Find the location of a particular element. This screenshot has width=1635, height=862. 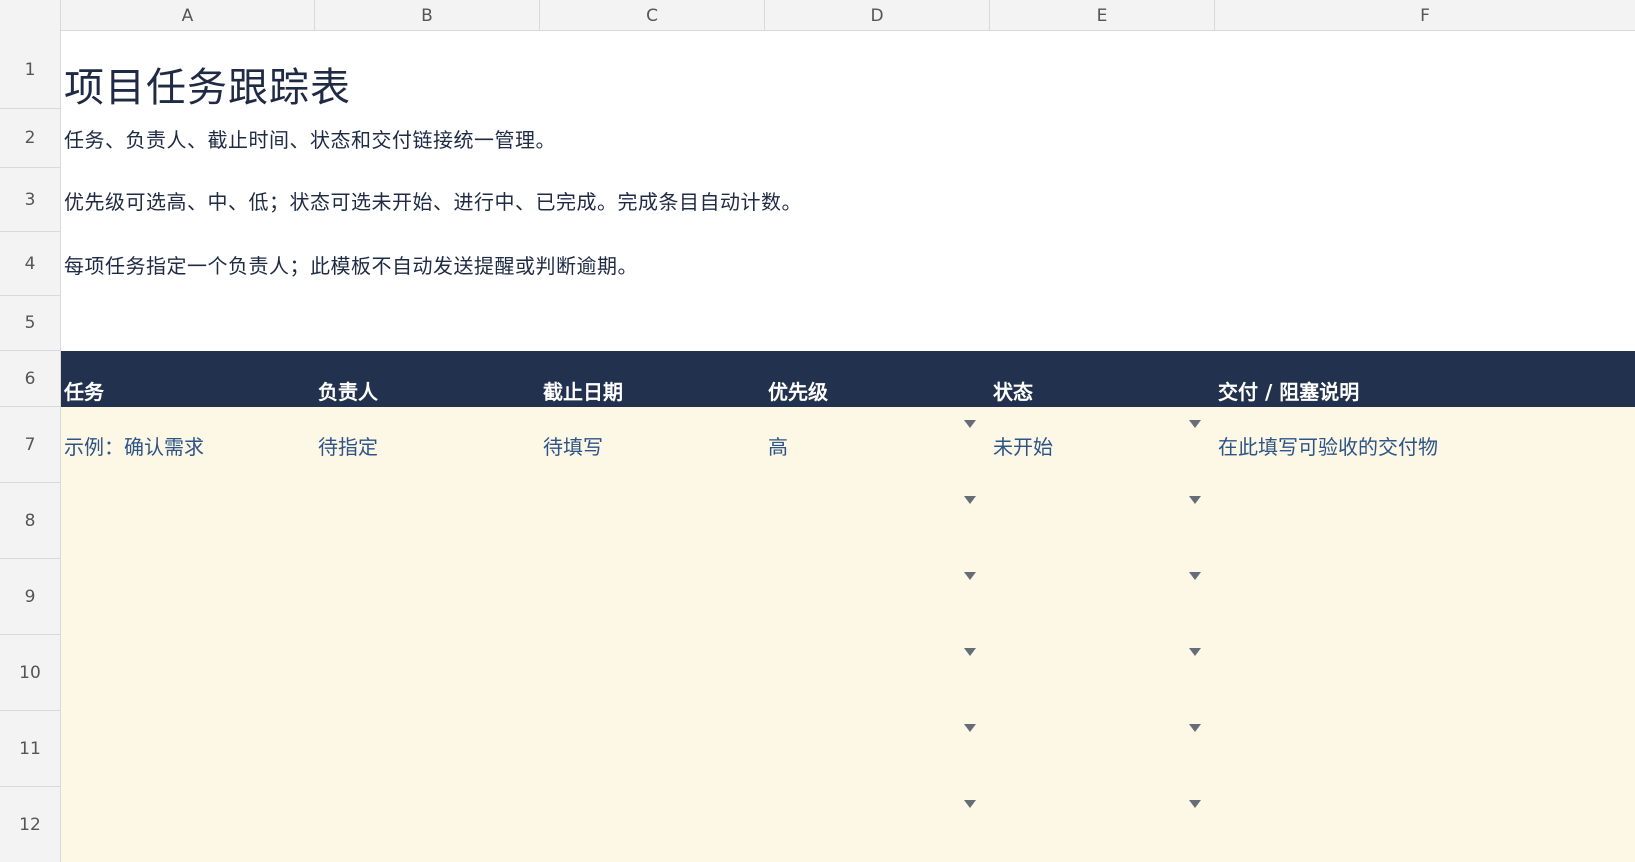

row-header-8: 8 is located at coordinates (30, 521).